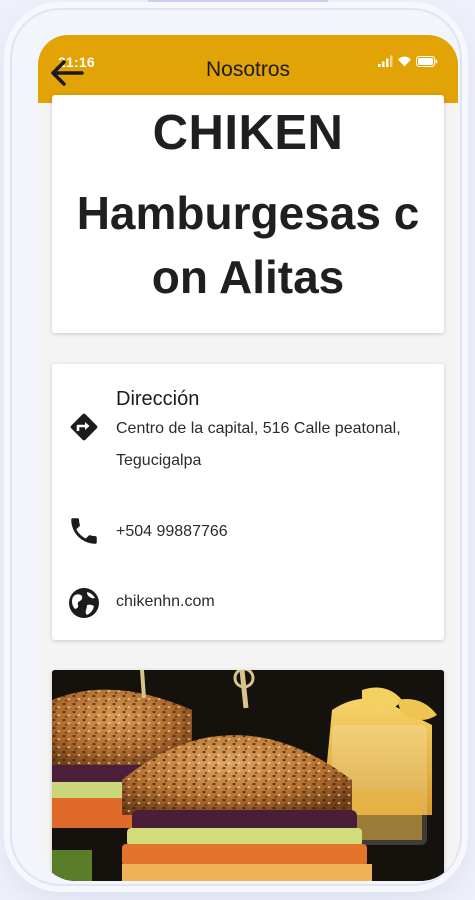 This screenshot has height=900, width=475. Describe the element at coordinates (238, 1) in the screenshot. I see `top-highlight` at that location.